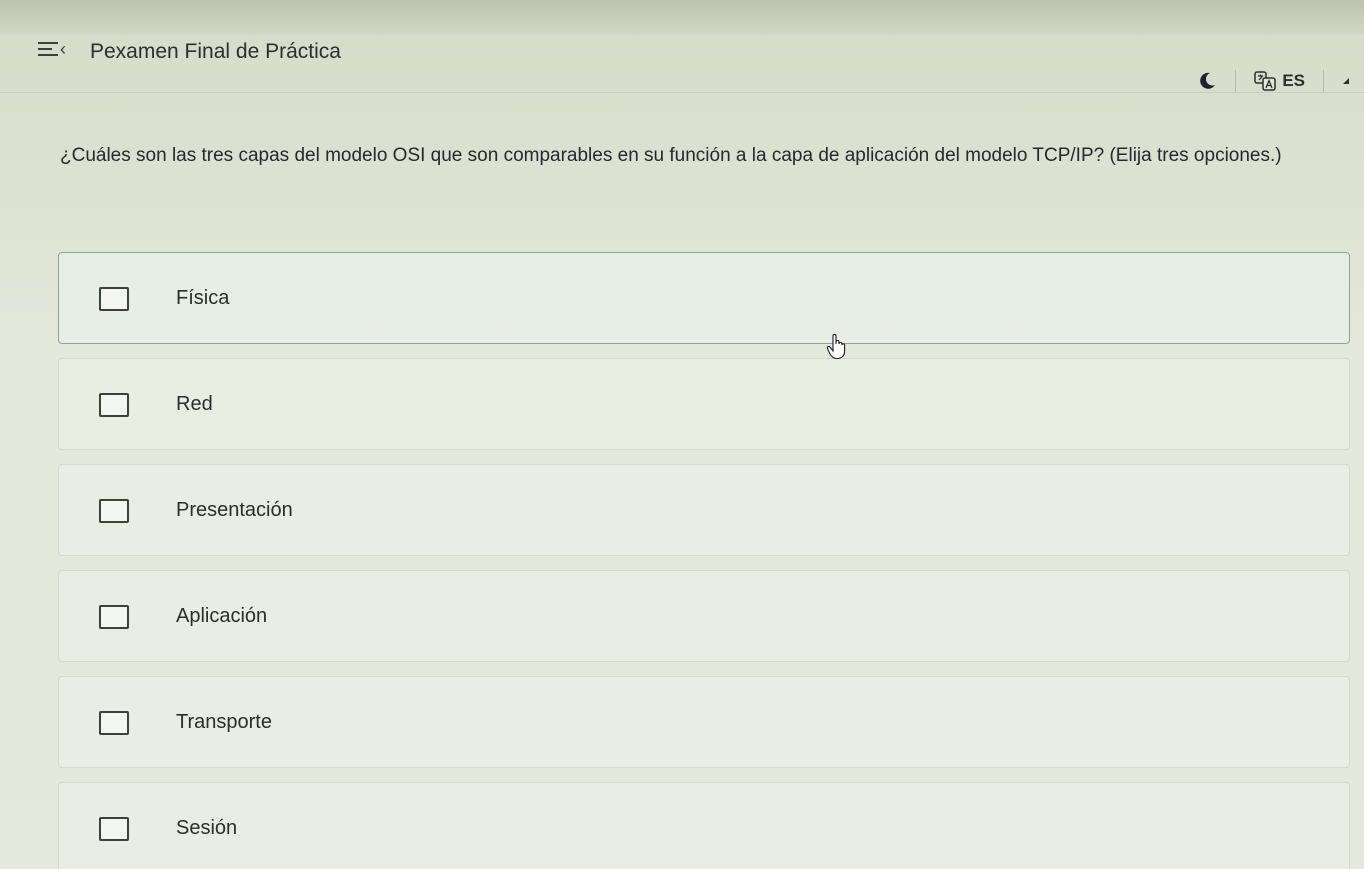 This screenshot has height=869, width=1364. What do you see at coordinates (215, 51) in the screenshot?
I see `page-title: Pexamen Final de Práctica` at bounding box center [215, 51].